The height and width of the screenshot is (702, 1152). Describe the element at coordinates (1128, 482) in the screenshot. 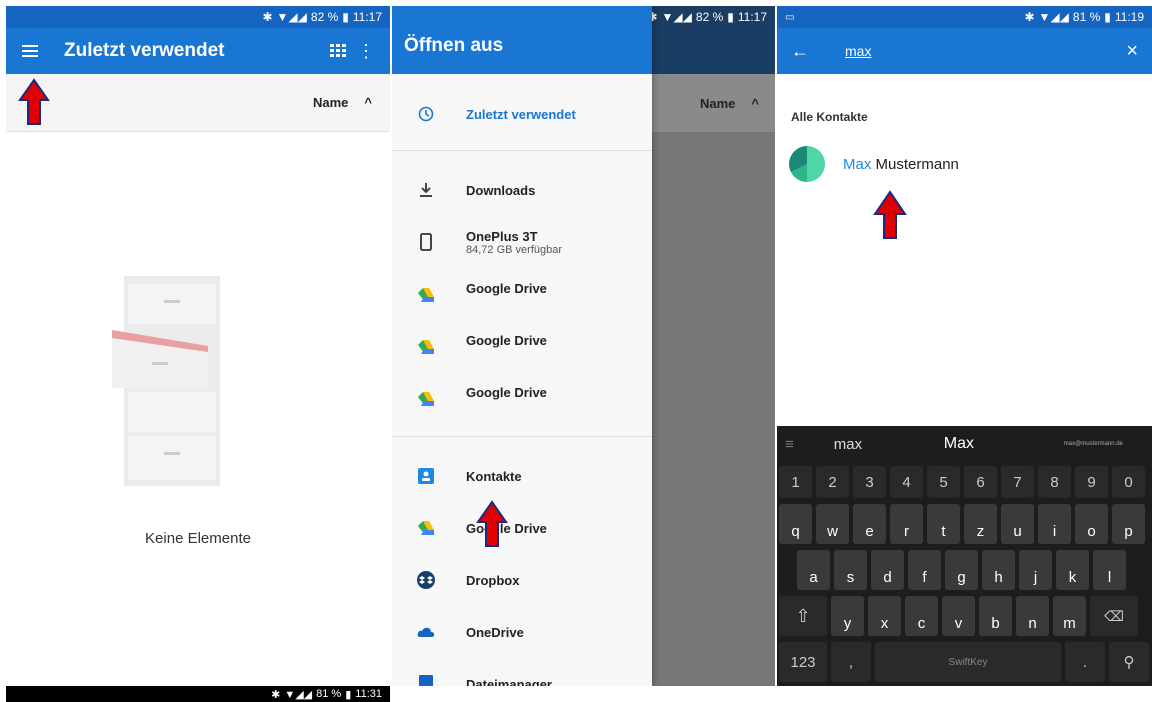

I see `key-0: 0` at that location.